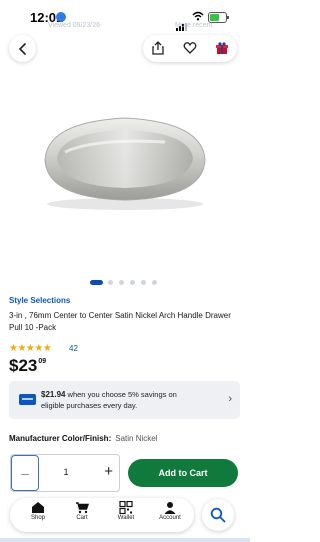 The image size is (320, 542). I want to click on tab-cart-label: Cart, so click(82, 518).